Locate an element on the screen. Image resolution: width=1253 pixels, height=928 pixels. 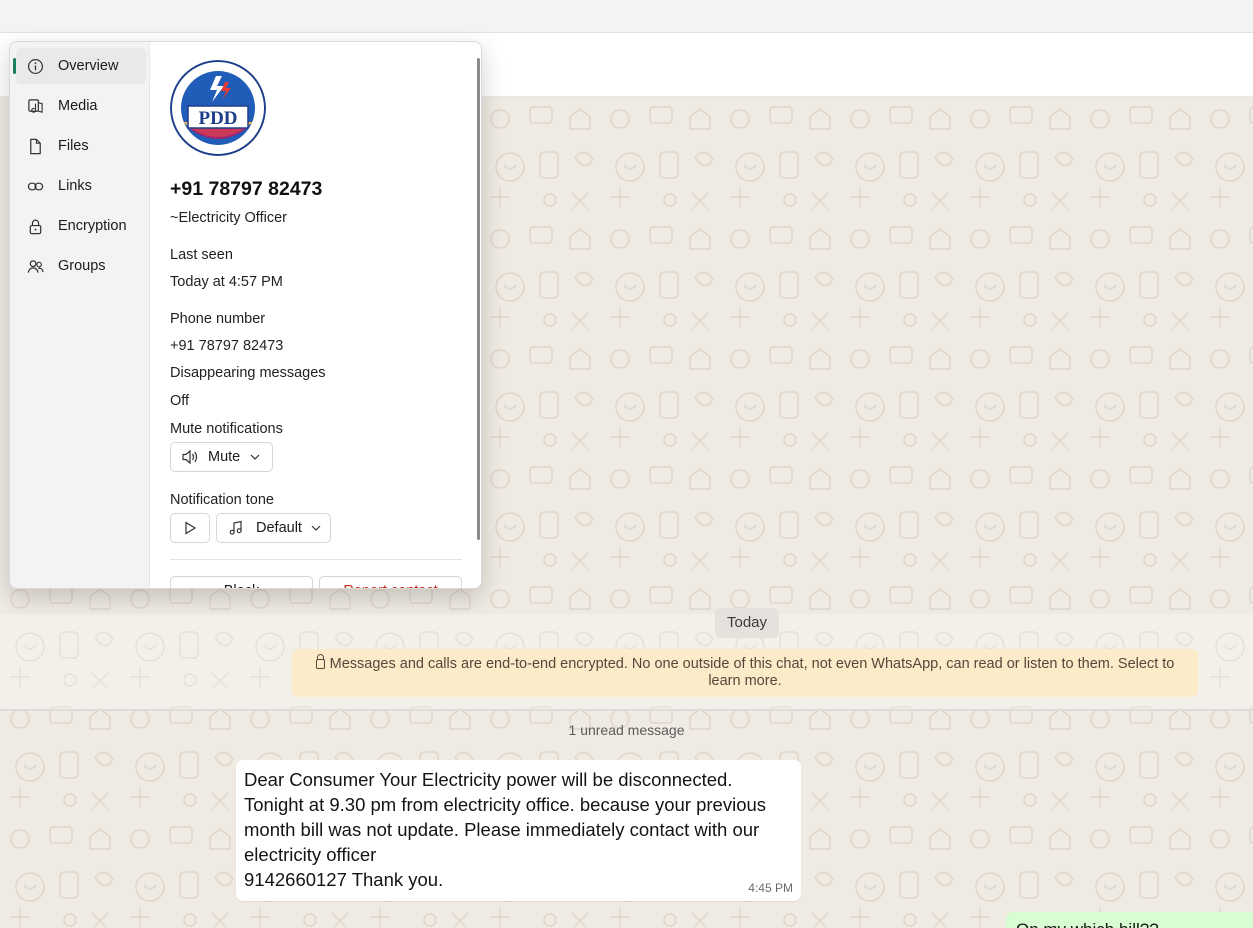
unread-indicator: 1 unread message is located at coordinates (626, 730).